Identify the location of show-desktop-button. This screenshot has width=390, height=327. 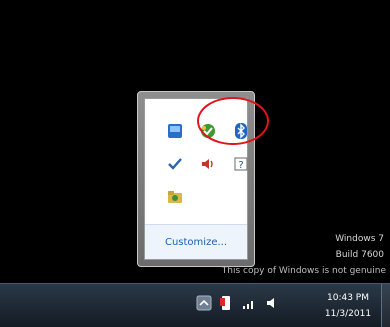
(385, 305).